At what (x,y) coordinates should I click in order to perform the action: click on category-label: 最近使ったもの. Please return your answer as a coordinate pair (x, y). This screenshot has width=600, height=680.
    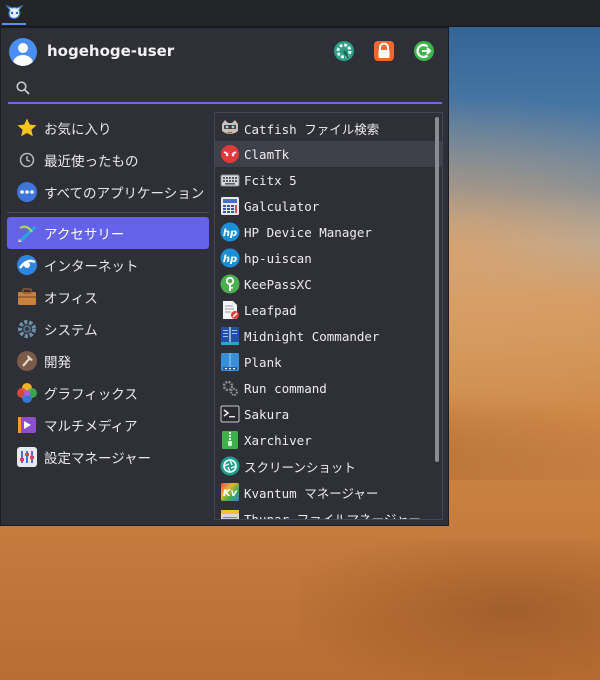
    Looking at the image, I should click on (91, 162).